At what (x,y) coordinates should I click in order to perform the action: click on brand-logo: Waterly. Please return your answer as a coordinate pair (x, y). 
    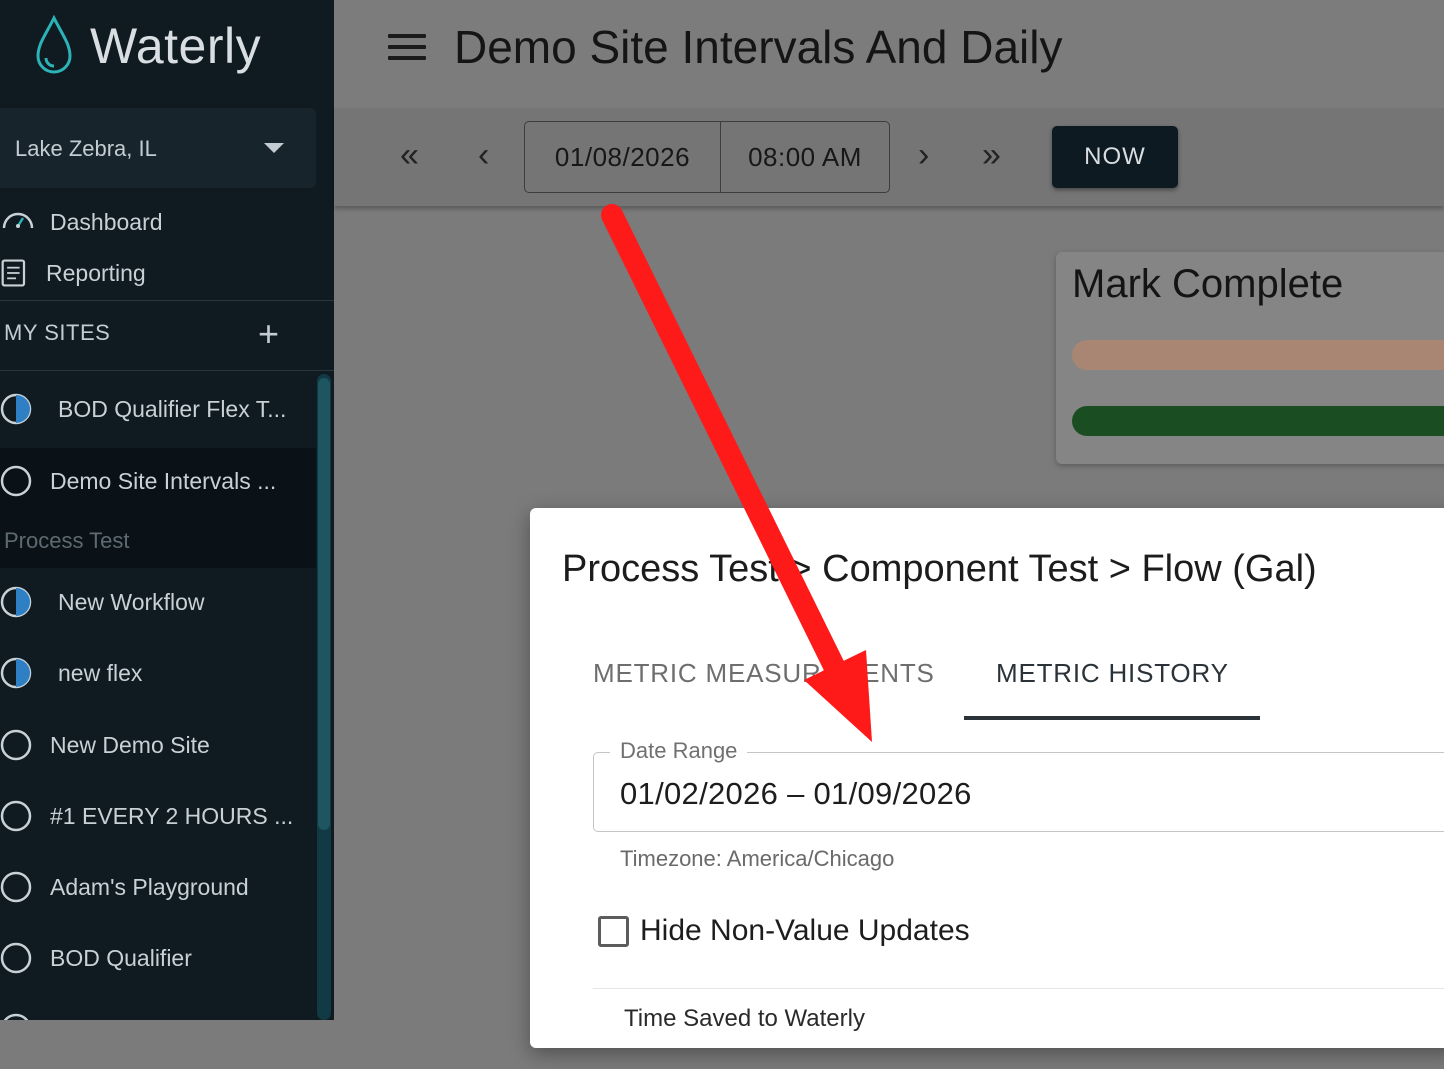
    Looking at the image, I should click on (146, 46).